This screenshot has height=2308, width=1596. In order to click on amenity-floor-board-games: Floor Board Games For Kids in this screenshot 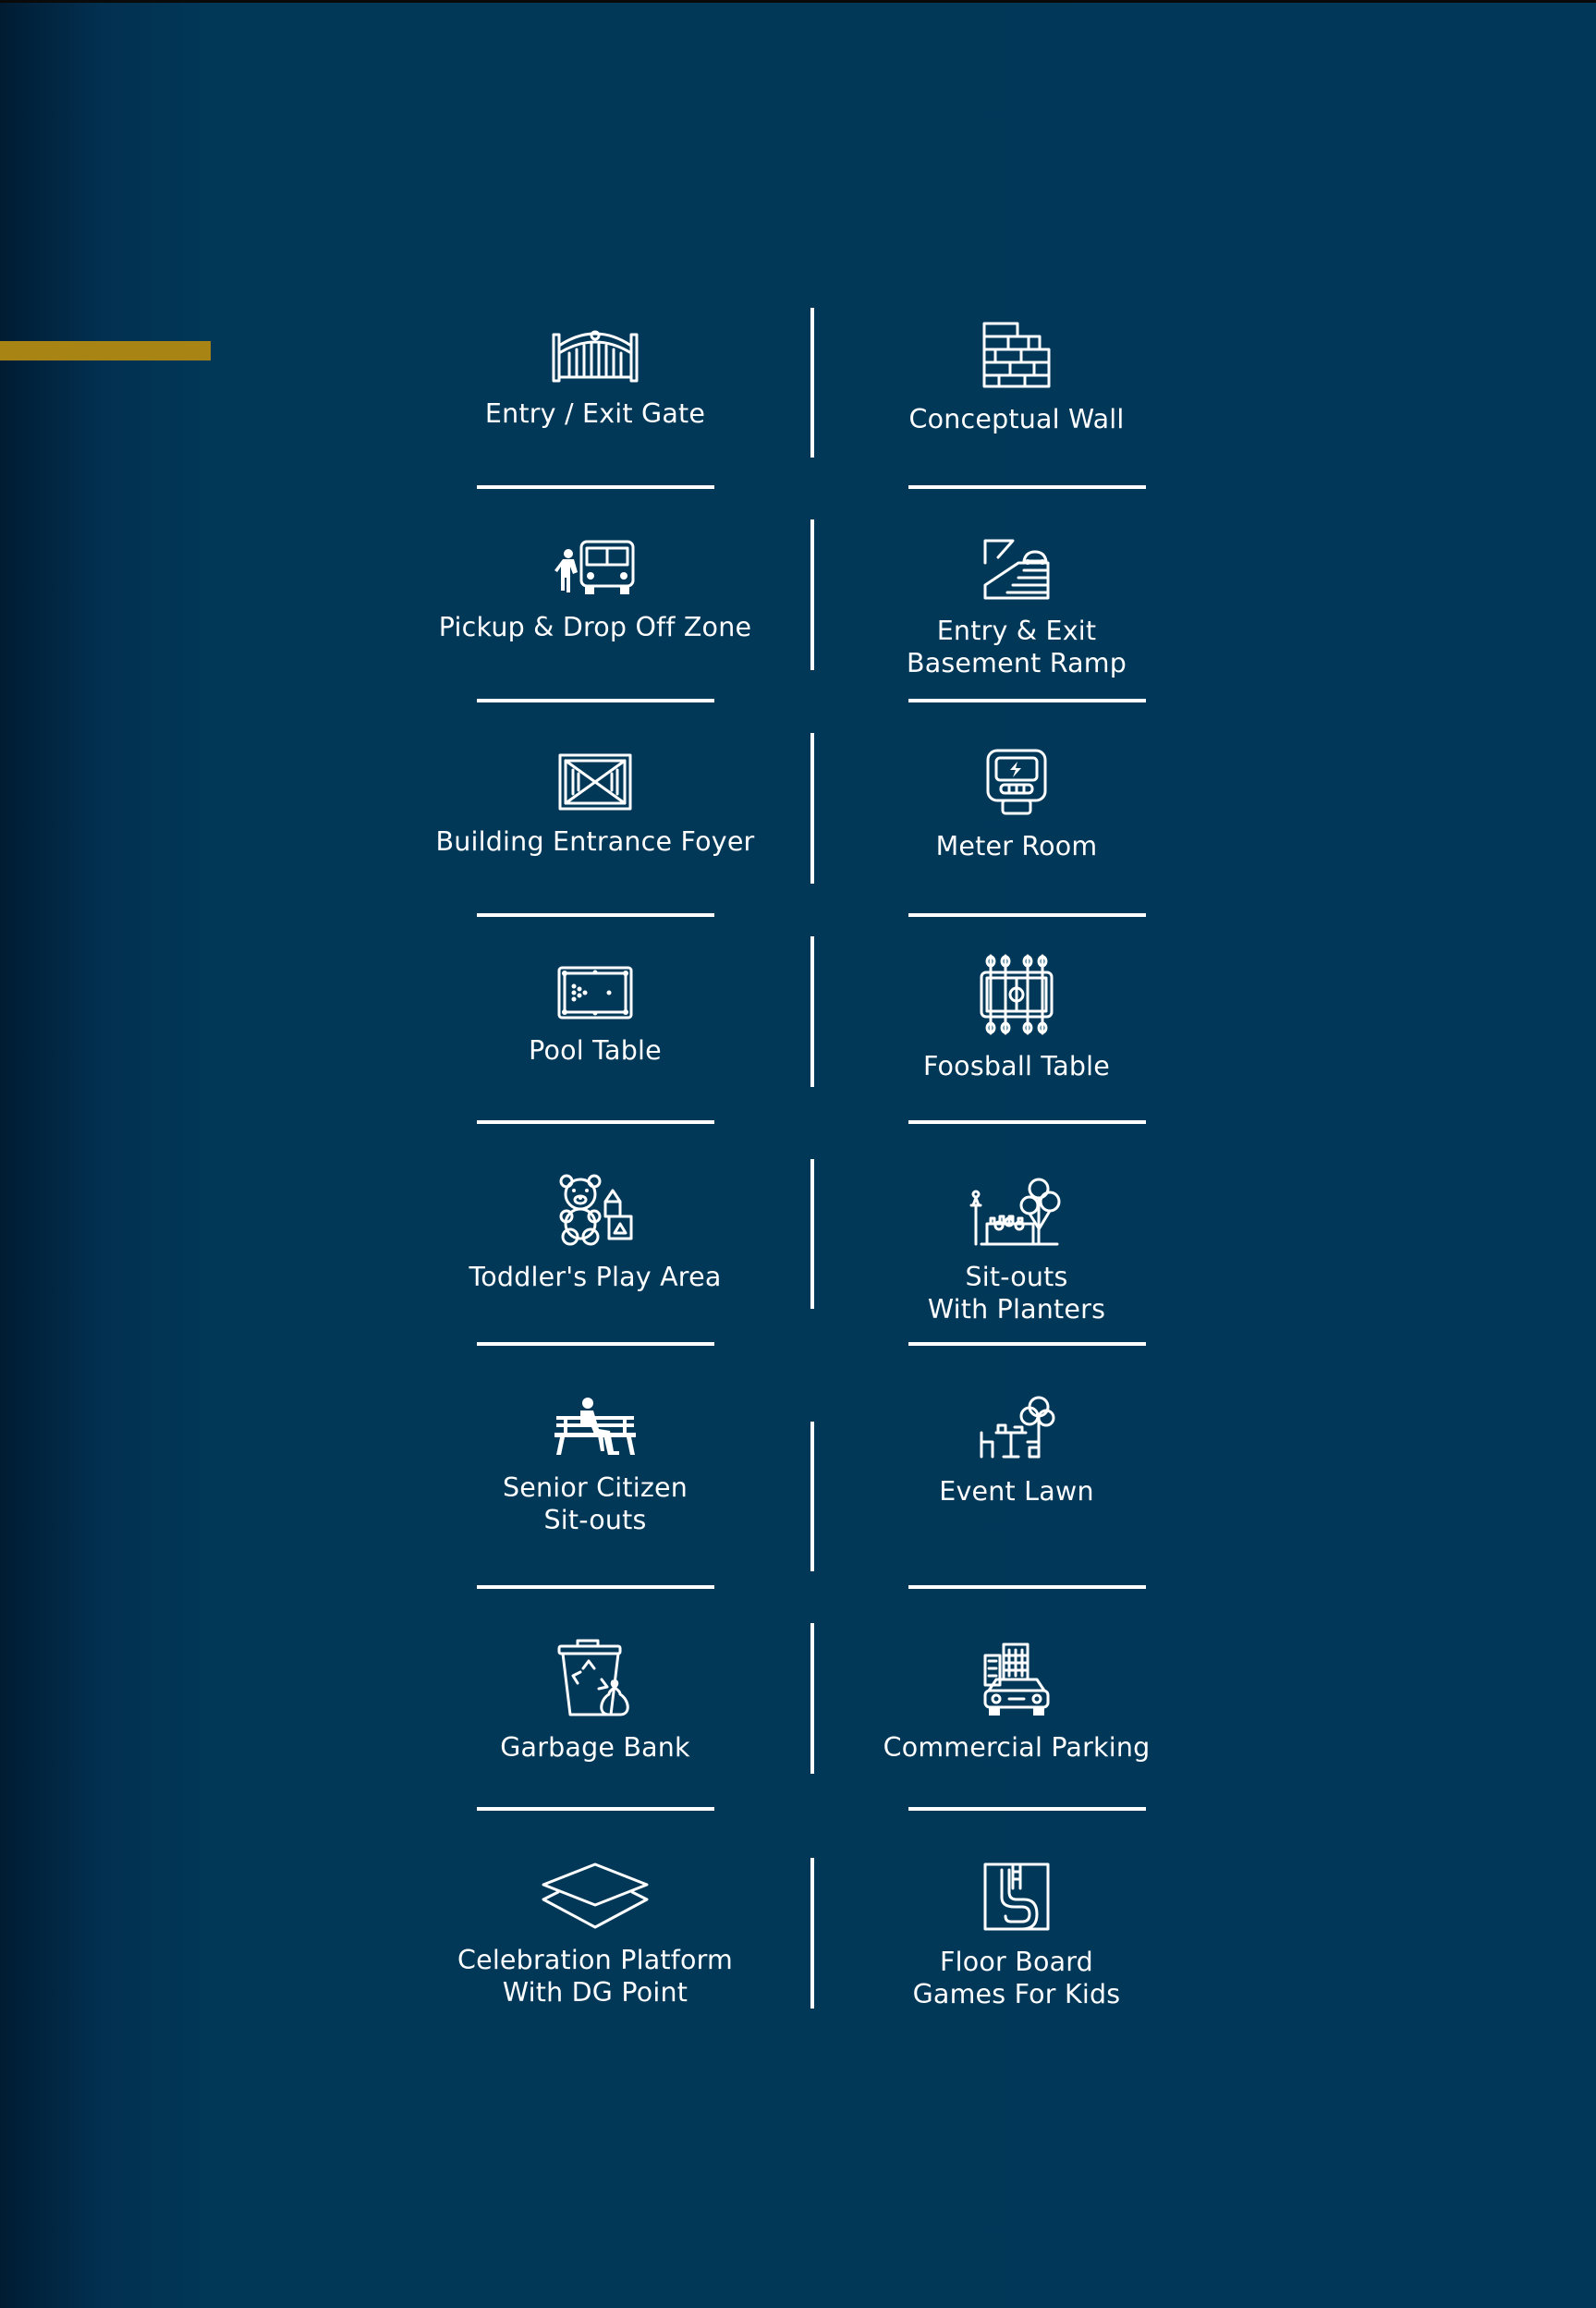, I will do `click(1016, 1936)`.